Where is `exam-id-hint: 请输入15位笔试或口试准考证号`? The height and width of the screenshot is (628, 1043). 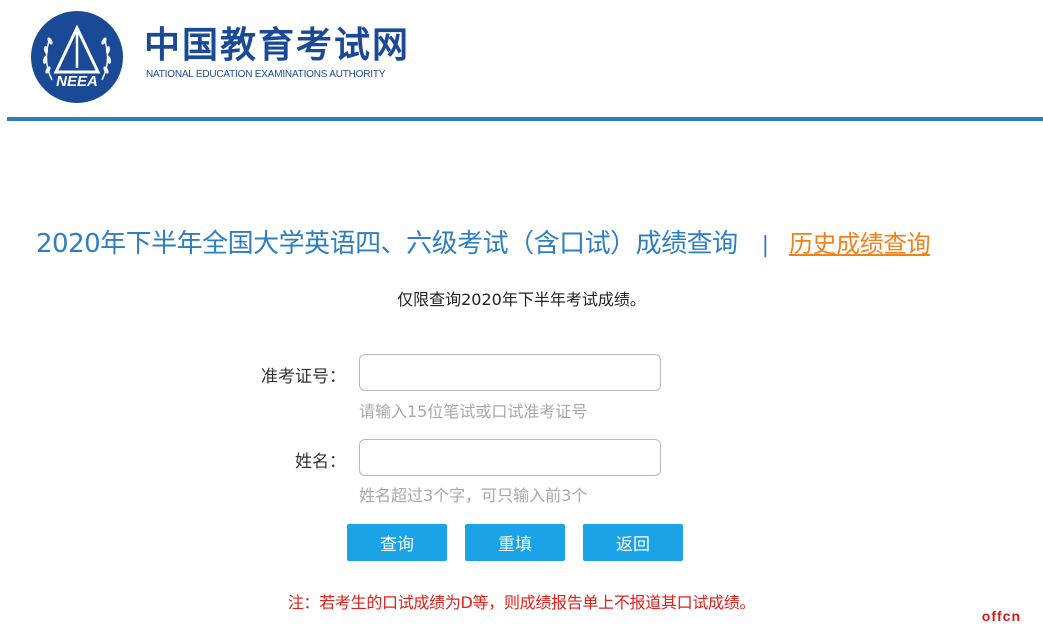
exam-id-hint: 请输入15位笔试或口试准考证号 is located at coordinates (473, 411).